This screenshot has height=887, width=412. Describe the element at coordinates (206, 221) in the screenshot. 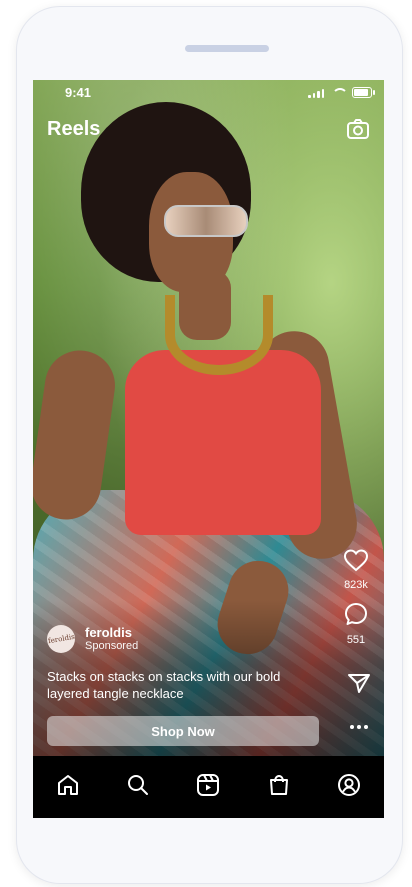

I see `reel-image-sunglasses` at that location.